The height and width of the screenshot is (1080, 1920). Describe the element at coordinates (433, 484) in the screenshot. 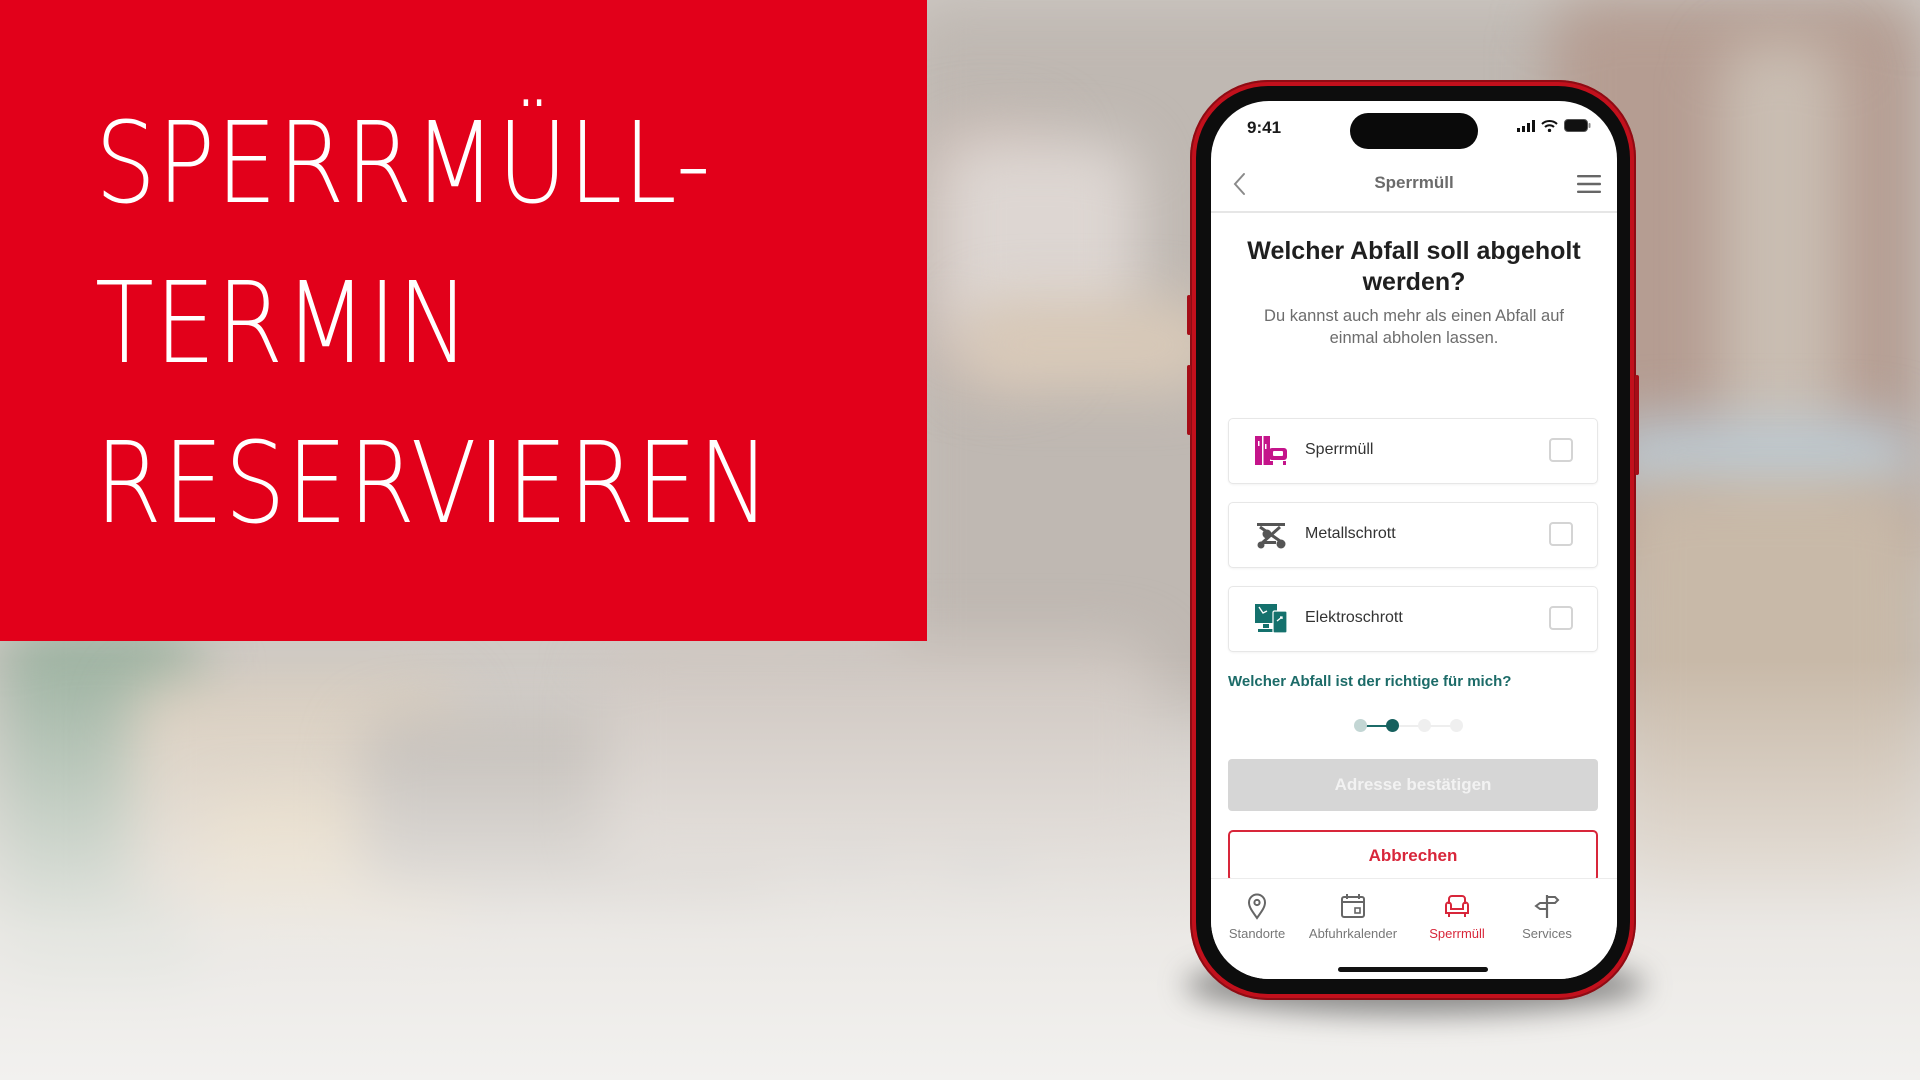

I see `banner-line-3: RESERVIEREN` at that location.